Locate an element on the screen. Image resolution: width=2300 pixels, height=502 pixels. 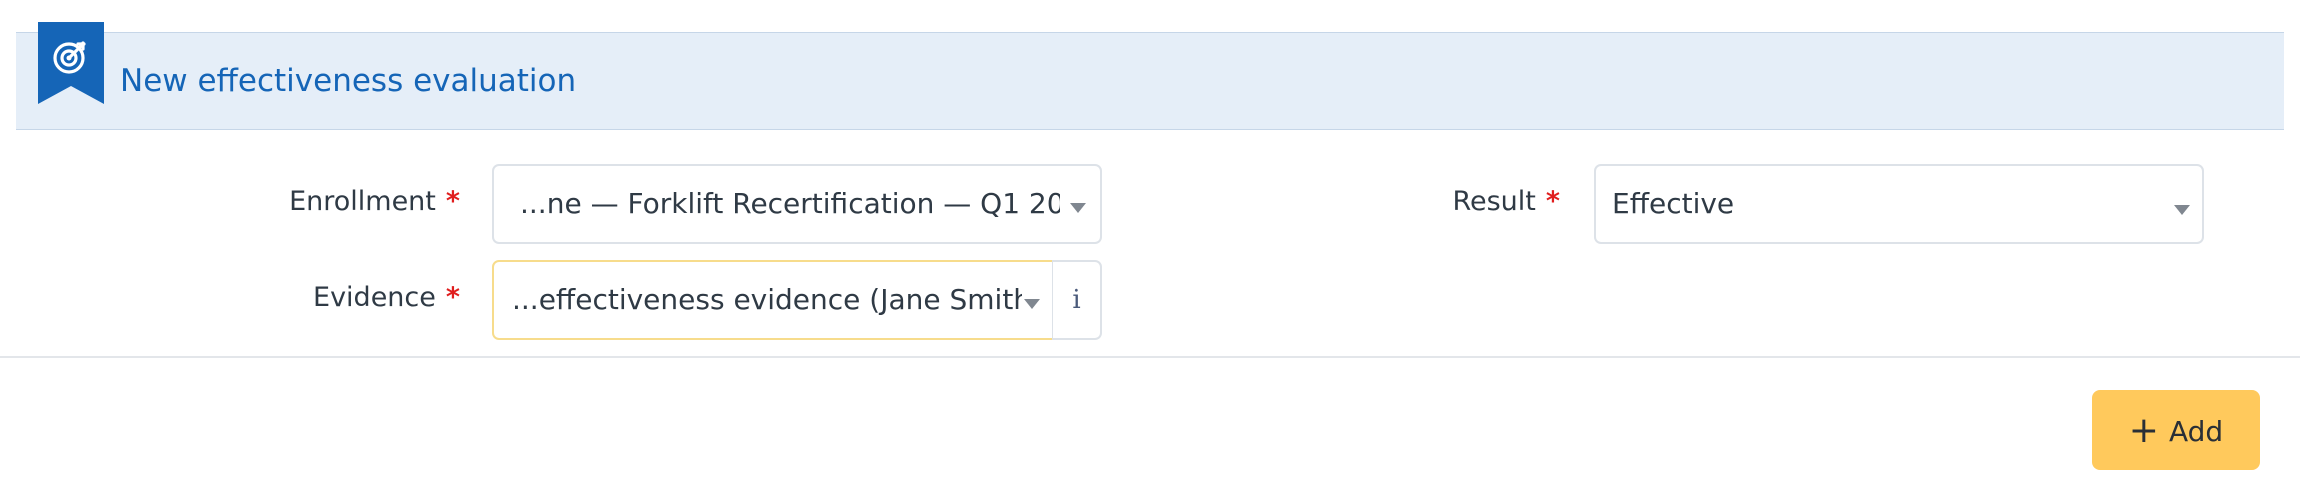
divider is located at coordinates (1150, 357).